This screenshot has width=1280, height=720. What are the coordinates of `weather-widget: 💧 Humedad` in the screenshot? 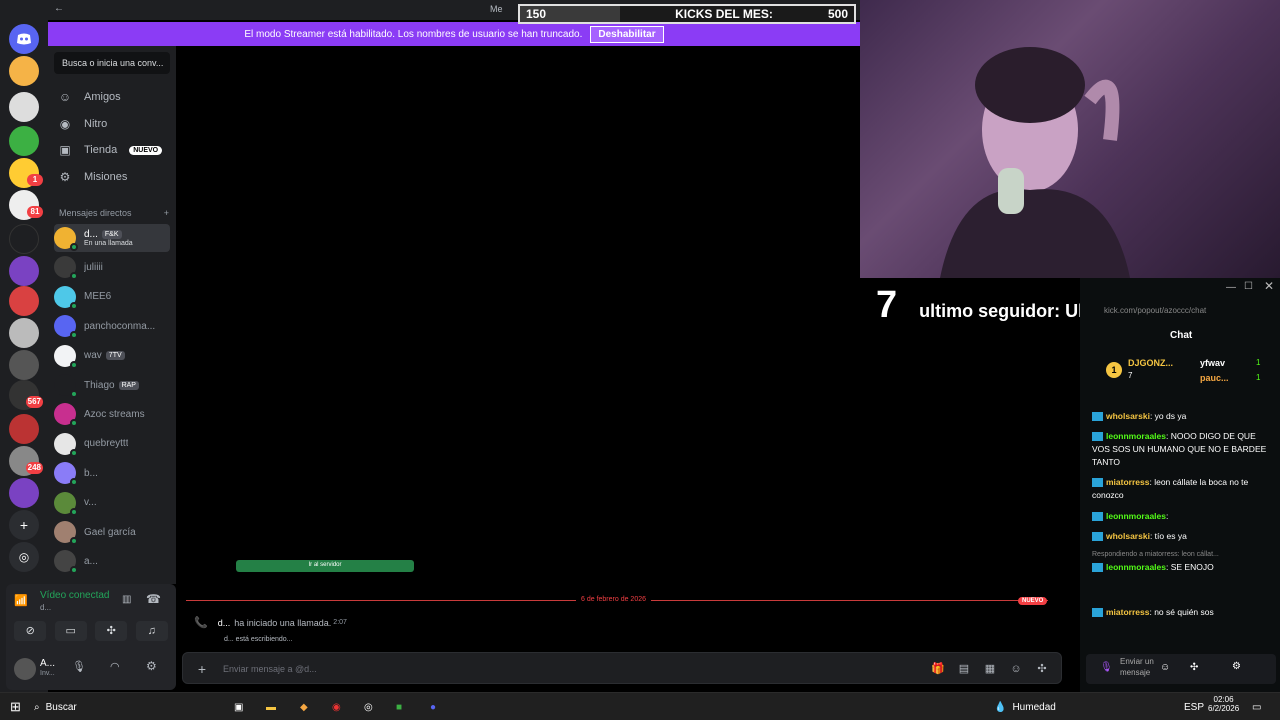 It's located at (1025, 707).